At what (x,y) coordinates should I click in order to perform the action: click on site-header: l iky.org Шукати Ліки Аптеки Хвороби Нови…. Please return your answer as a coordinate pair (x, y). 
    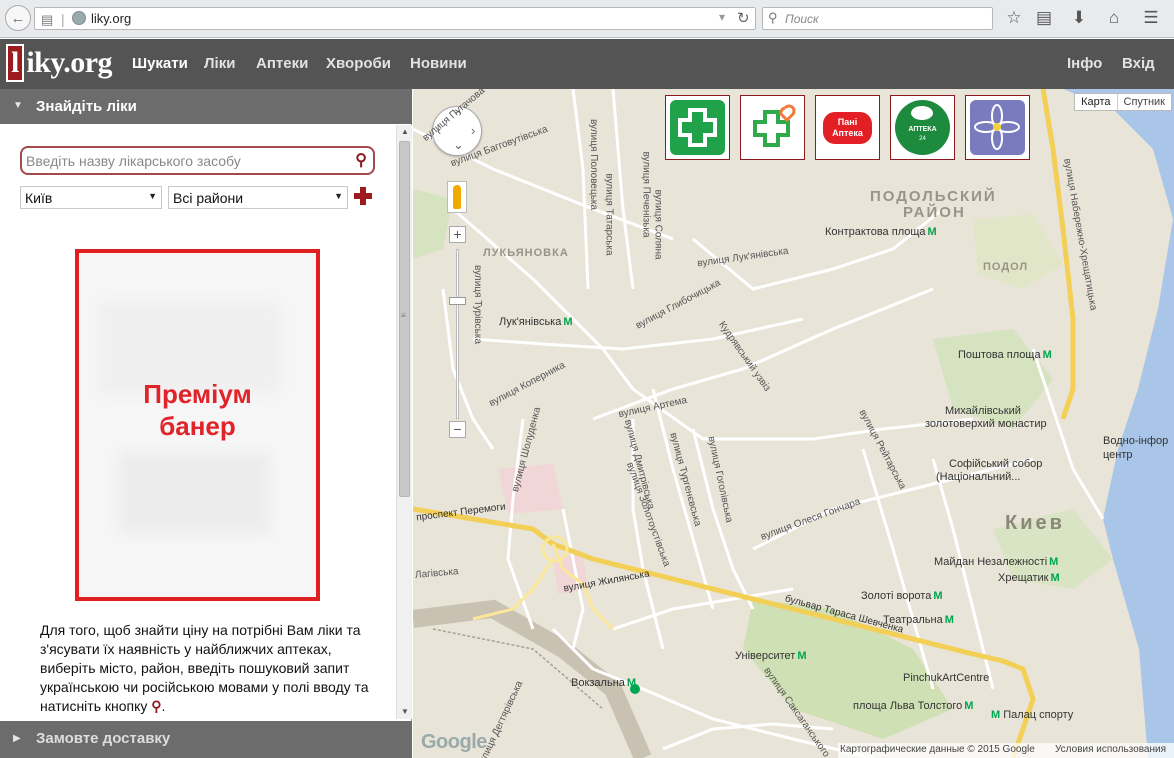
    Looking at the image, I should click on (587, 64).